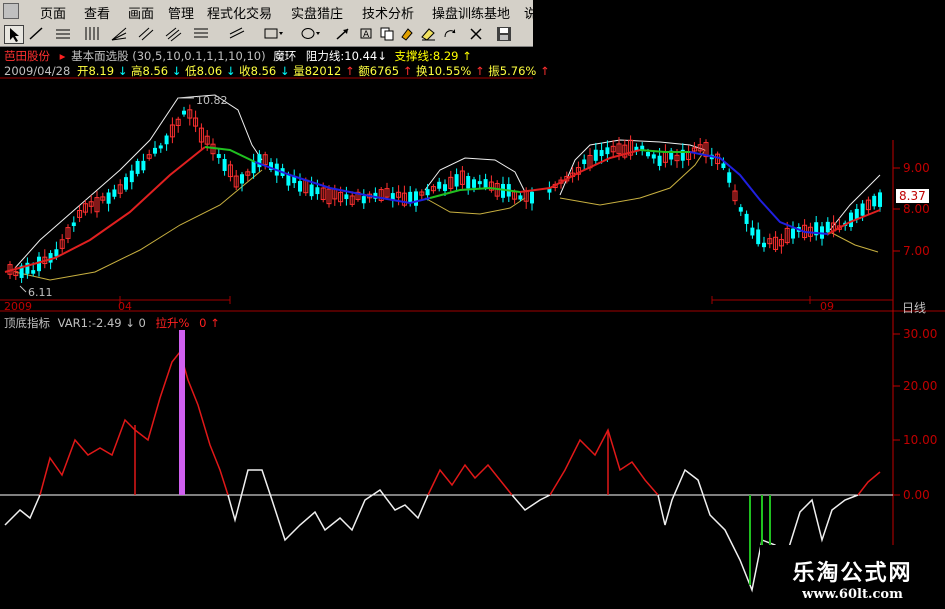  Describe the element at coordinates (182, 412) in the screenshot. I see `purple-signal-bar` at that location.